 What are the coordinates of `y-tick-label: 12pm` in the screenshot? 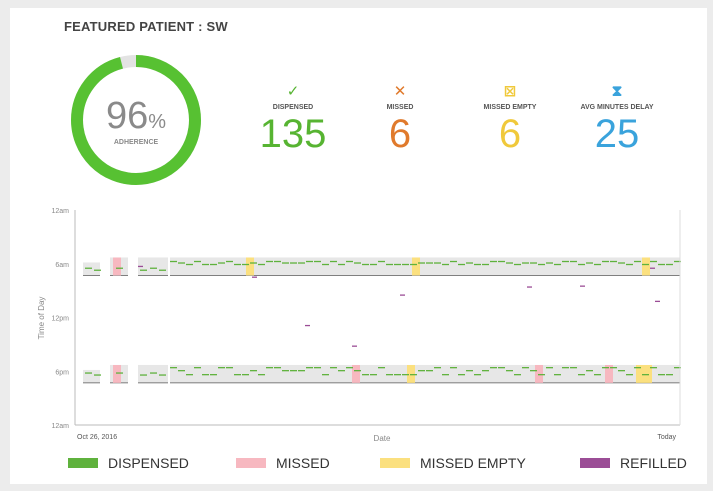 It's located at (60, 319).